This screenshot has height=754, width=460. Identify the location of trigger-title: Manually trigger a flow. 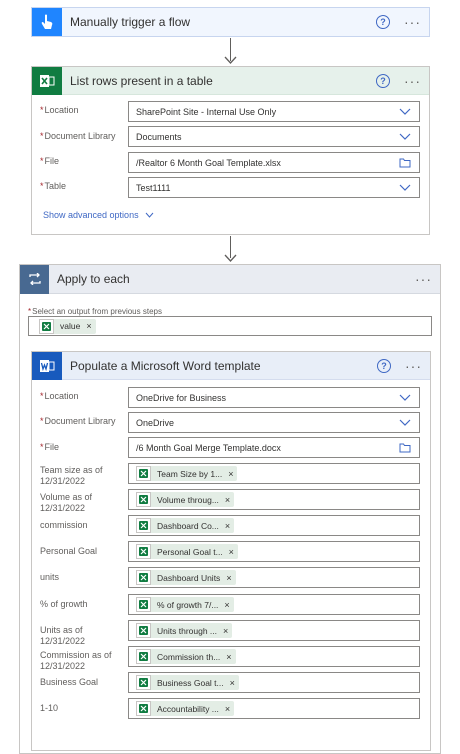
(223, 22).